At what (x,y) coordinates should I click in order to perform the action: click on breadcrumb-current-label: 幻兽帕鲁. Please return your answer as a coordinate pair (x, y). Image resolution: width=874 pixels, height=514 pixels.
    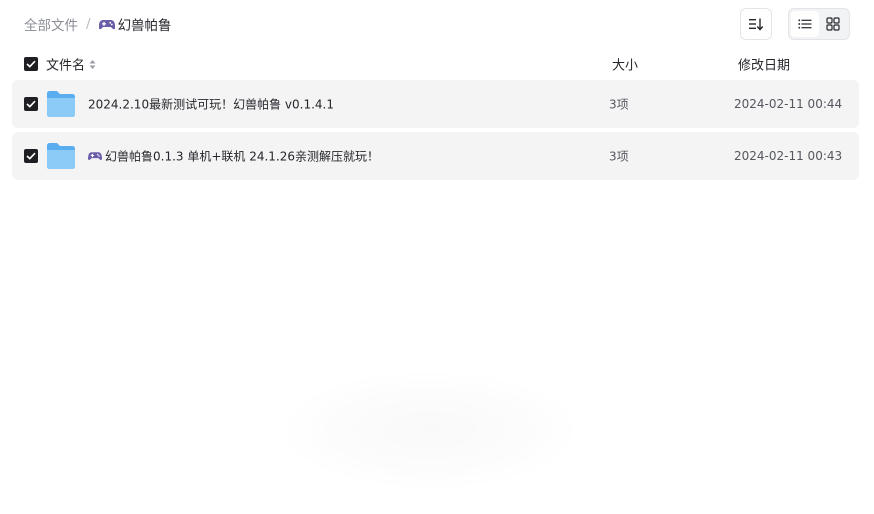
    Looking at the image, I should click on (144, 26).